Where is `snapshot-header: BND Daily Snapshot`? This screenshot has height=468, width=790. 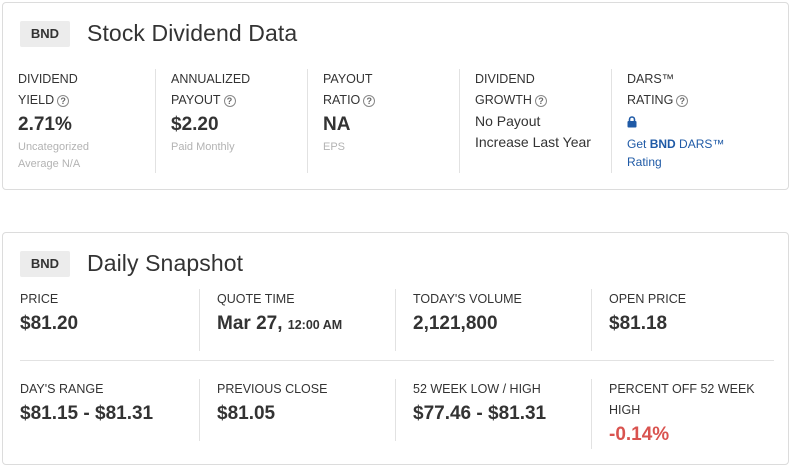
snapshot-header: BND Daily Snapshot is located at coordinates (131, 263).